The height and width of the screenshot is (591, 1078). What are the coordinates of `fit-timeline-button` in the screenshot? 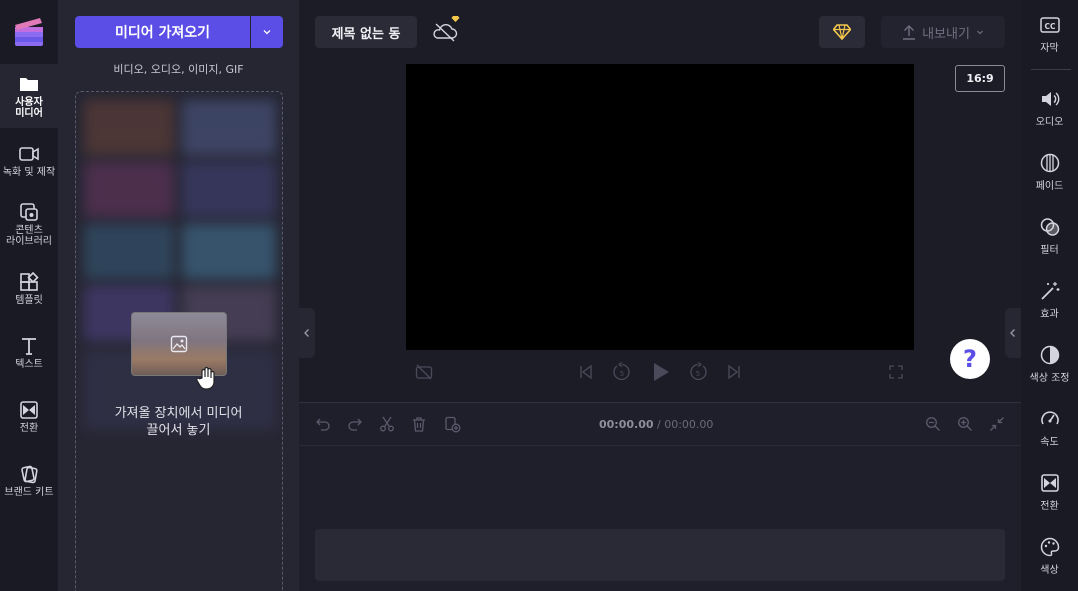 It's located at (997, 424).